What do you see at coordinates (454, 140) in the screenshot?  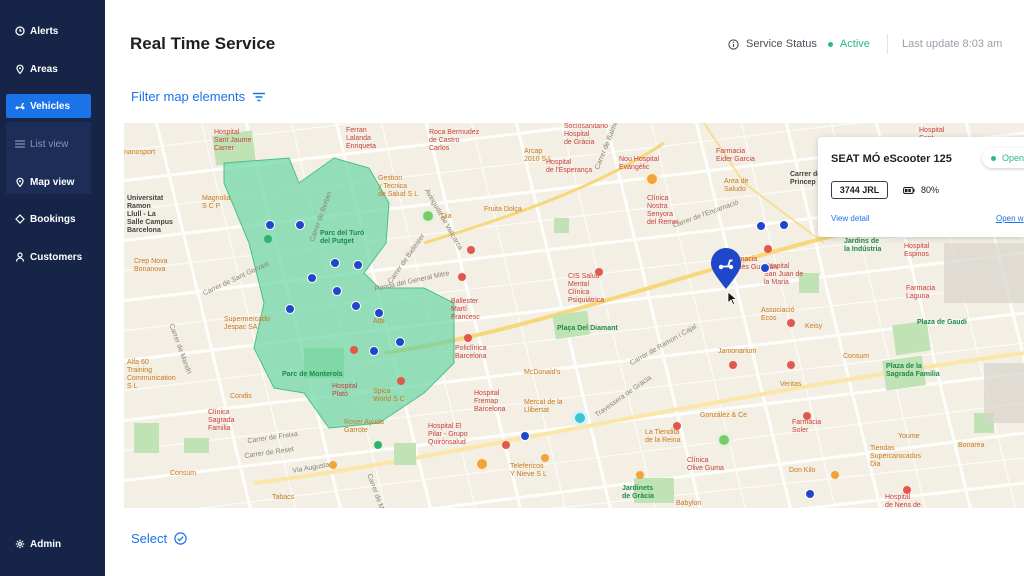 I see `poi-label: Roca Bermudez de Castro Carlos` at bounding box center [454, 140].